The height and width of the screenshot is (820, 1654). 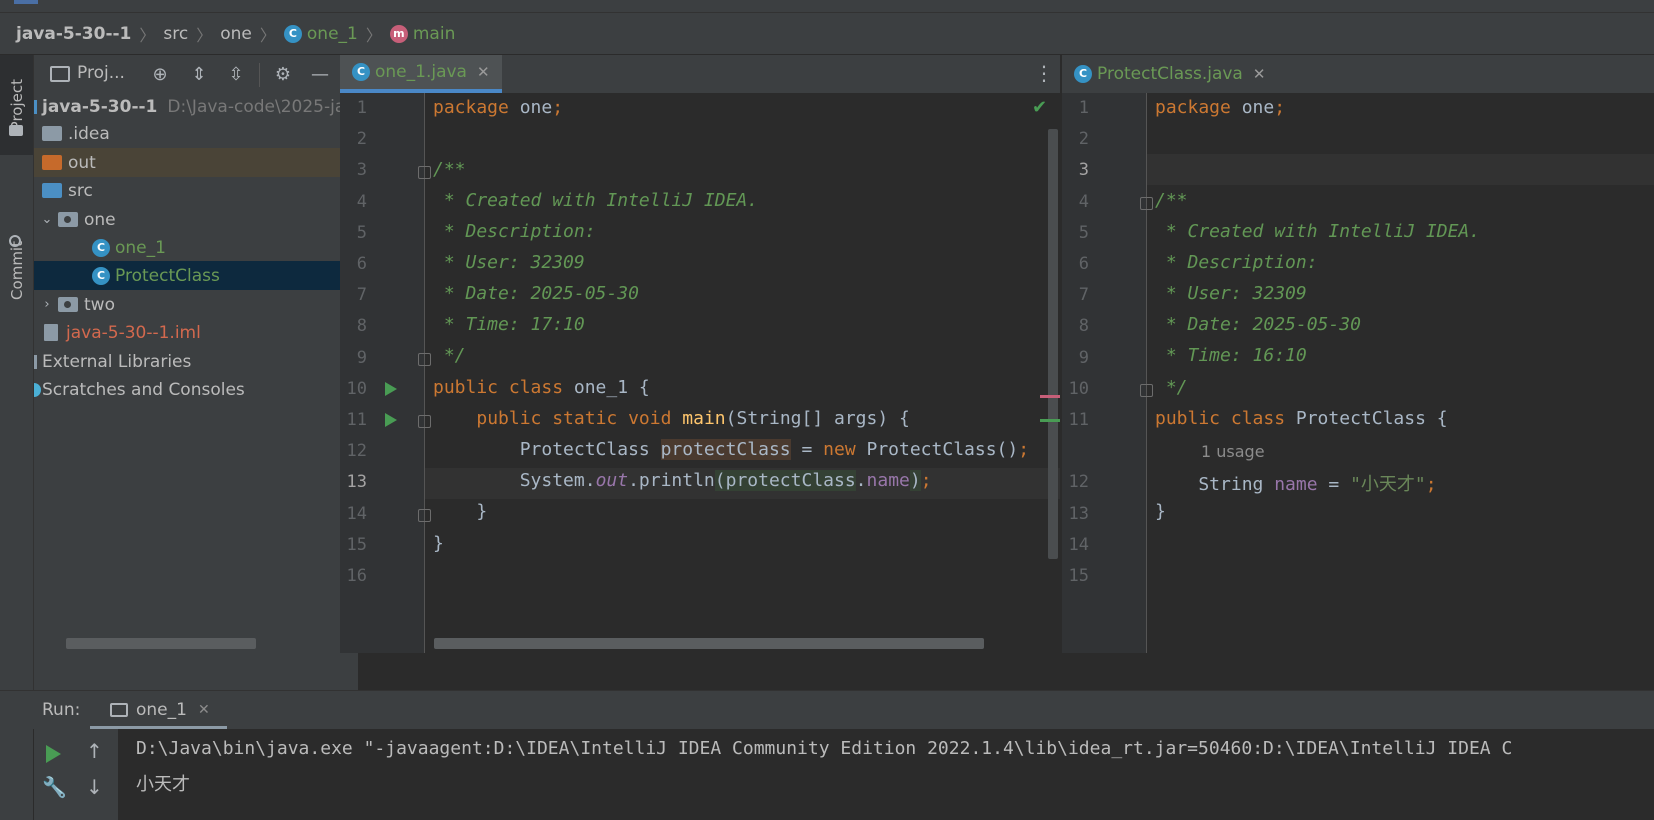 I want to click on code-line: * Description:, so click(x=1236, y=262).